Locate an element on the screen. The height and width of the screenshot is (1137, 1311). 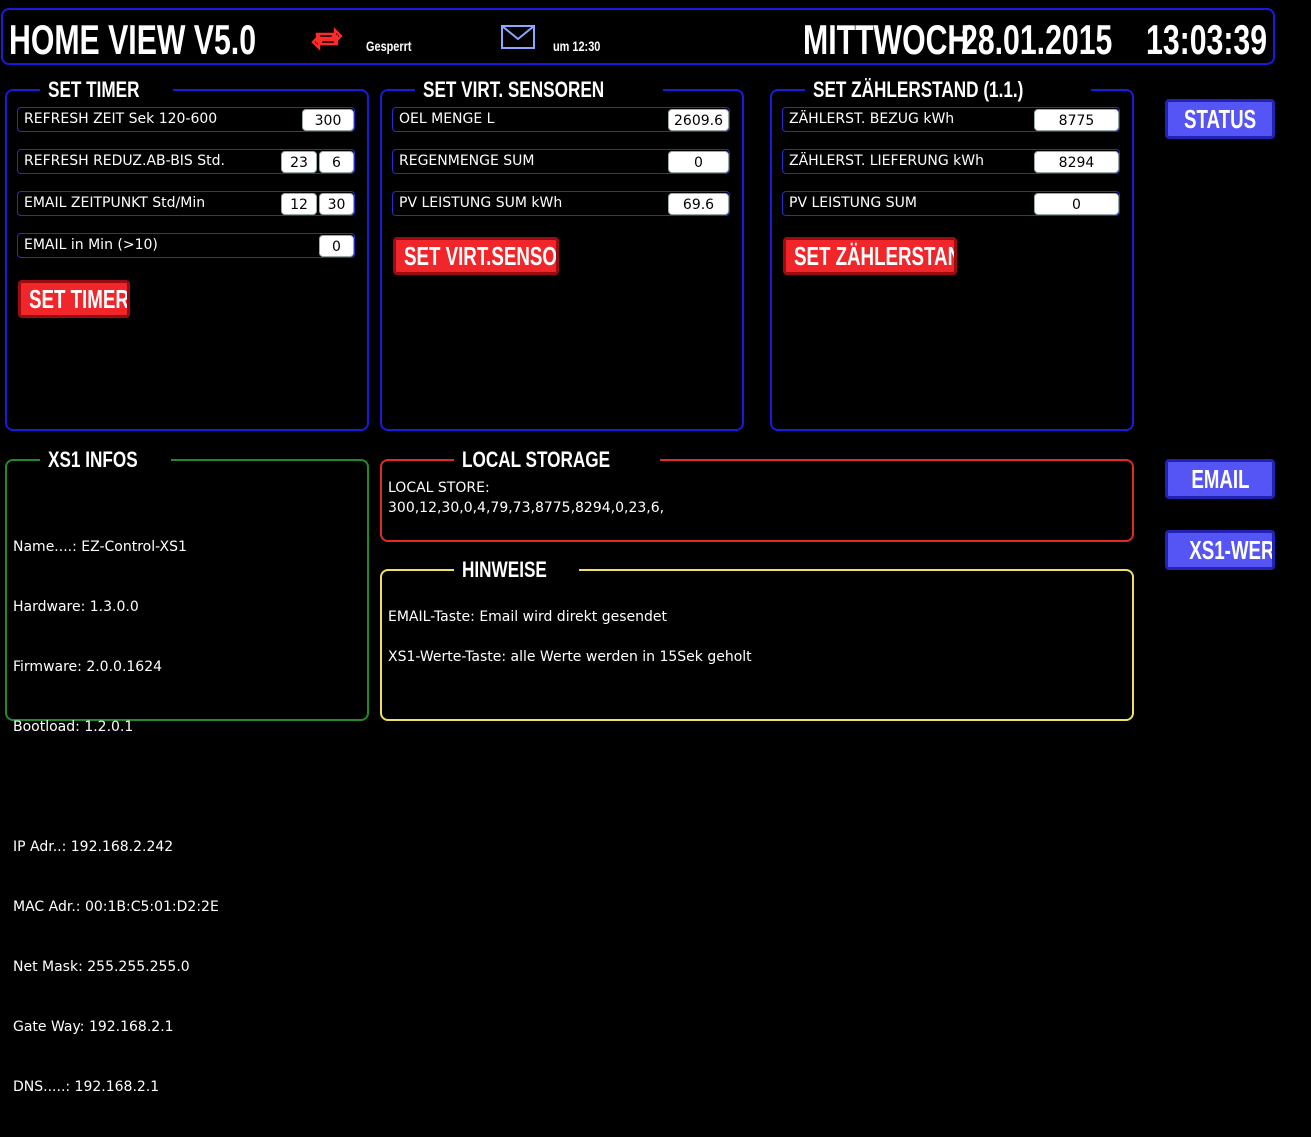
xs1-info-netmask: Net Mask: 255.255.255.0 is located at coordinates (101, 967).